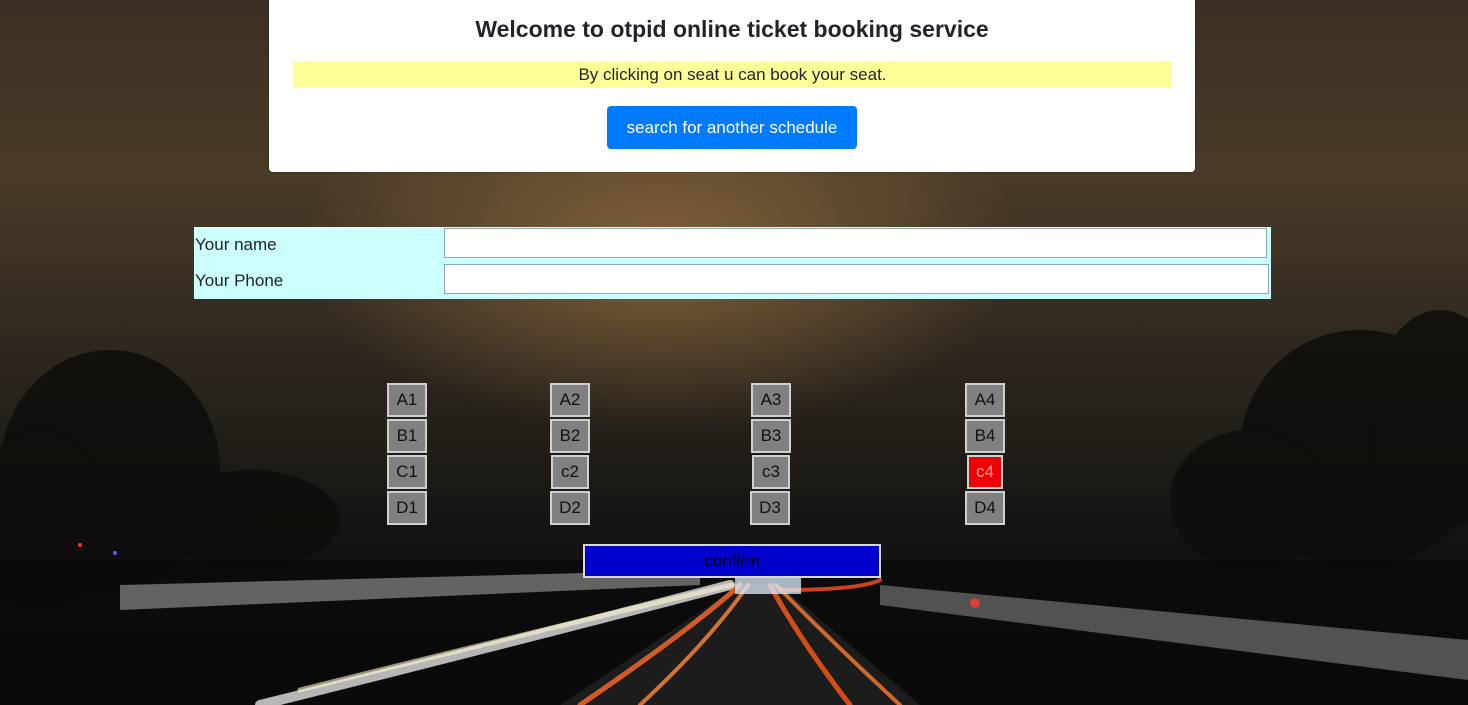  I want to click on seat-d3: D3, so click(770, 508).